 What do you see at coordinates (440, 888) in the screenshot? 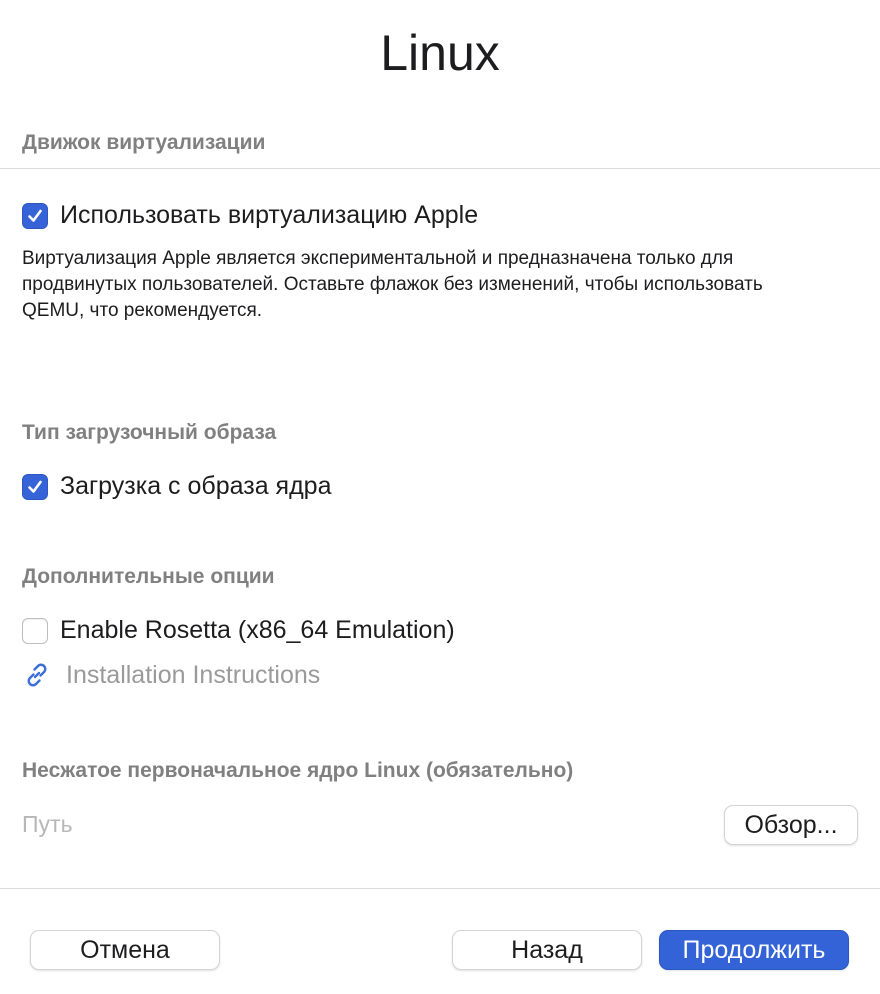
I see `footer-divider` at bounding box center [440, 888].